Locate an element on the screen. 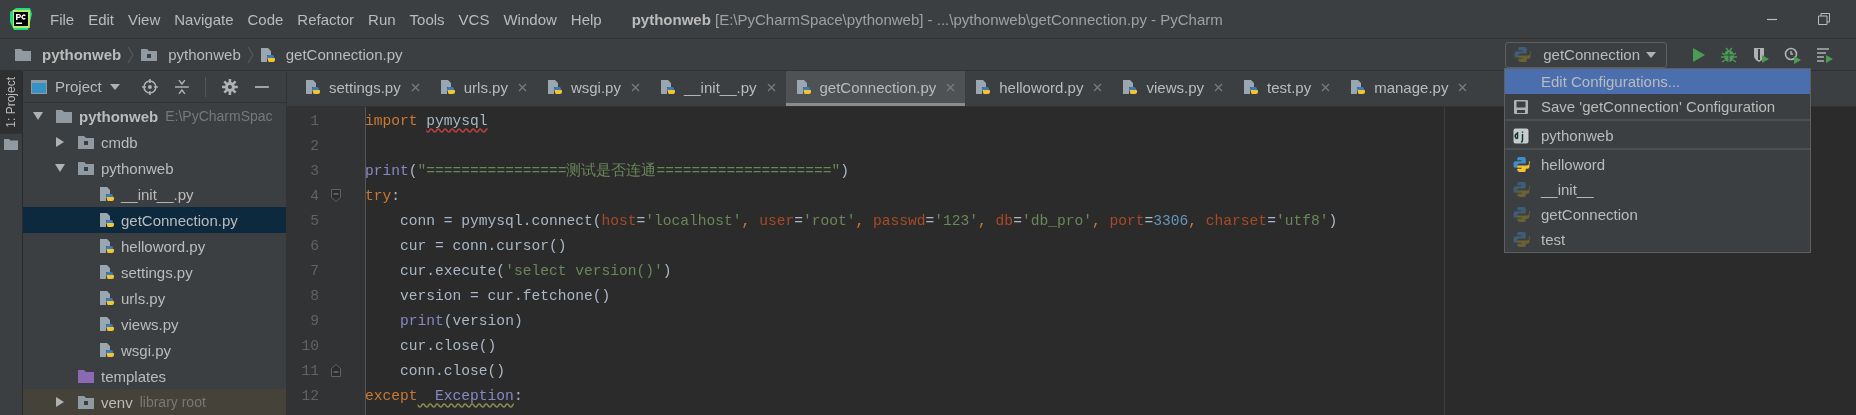  settings-icon is located at coordinates (230, 86).